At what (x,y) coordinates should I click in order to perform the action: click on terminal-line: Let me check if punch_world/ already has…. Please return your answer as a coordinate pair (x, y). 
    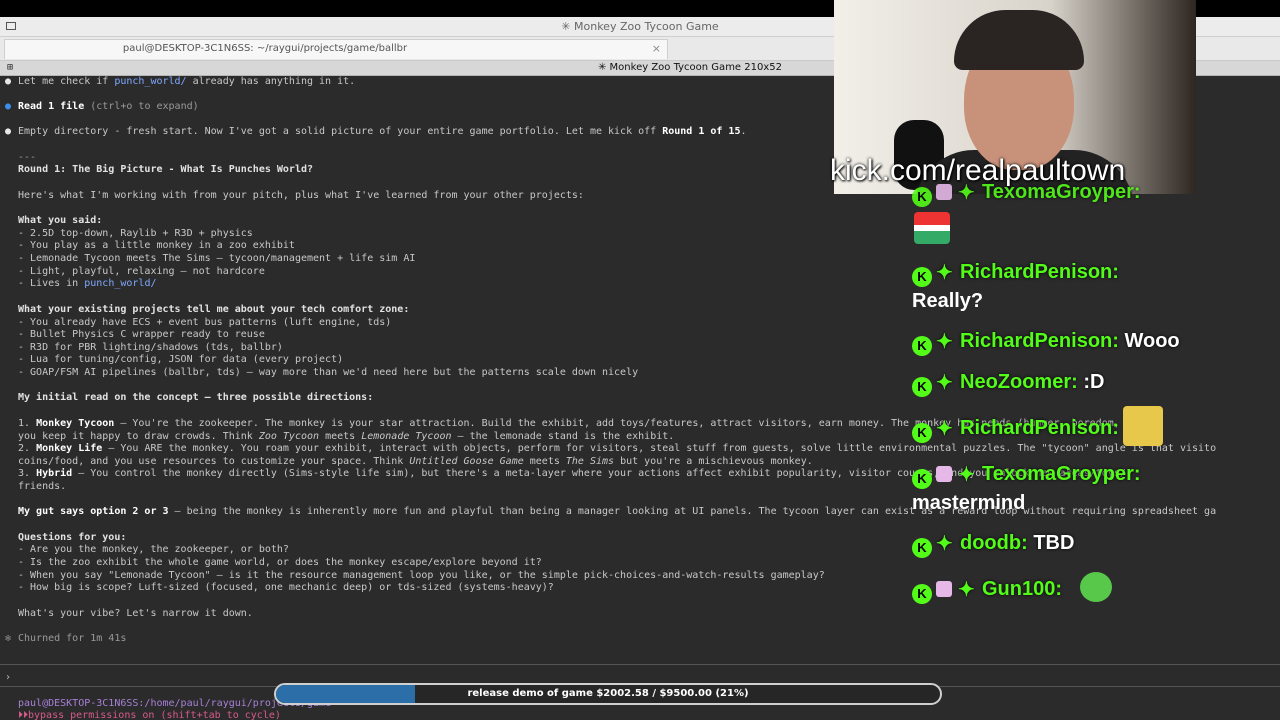
    Looking at the image, I should click on (187, 81).